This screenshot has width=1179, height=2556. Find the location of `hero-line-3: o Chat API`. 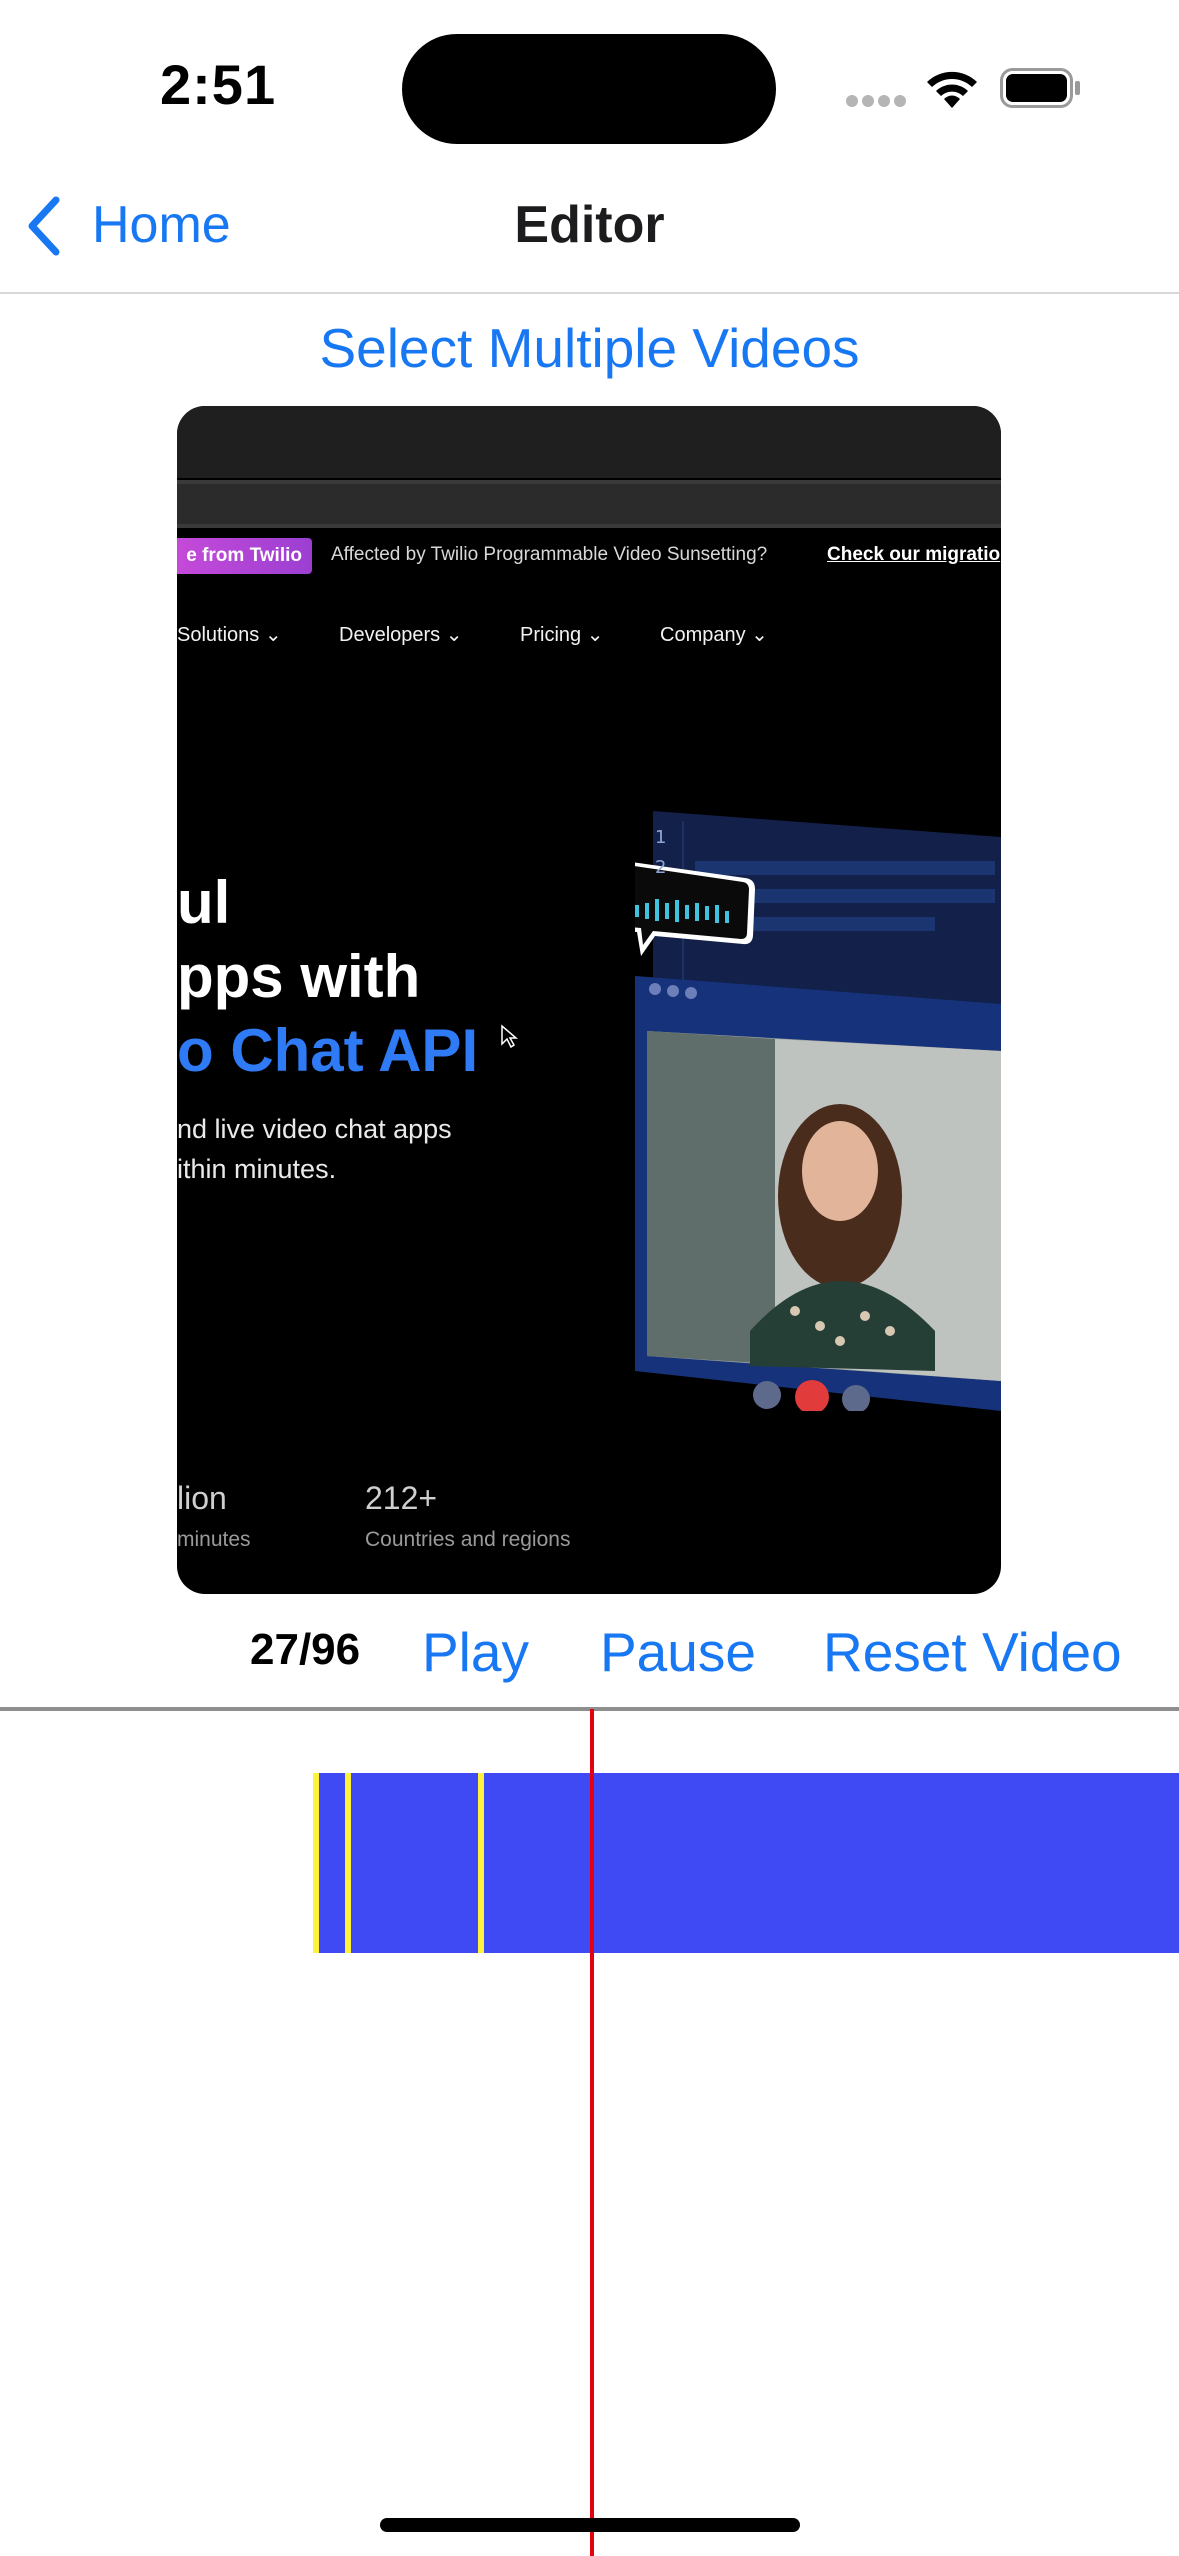

hero-line-3: o Chat API is located at coordinates (328, 1050).